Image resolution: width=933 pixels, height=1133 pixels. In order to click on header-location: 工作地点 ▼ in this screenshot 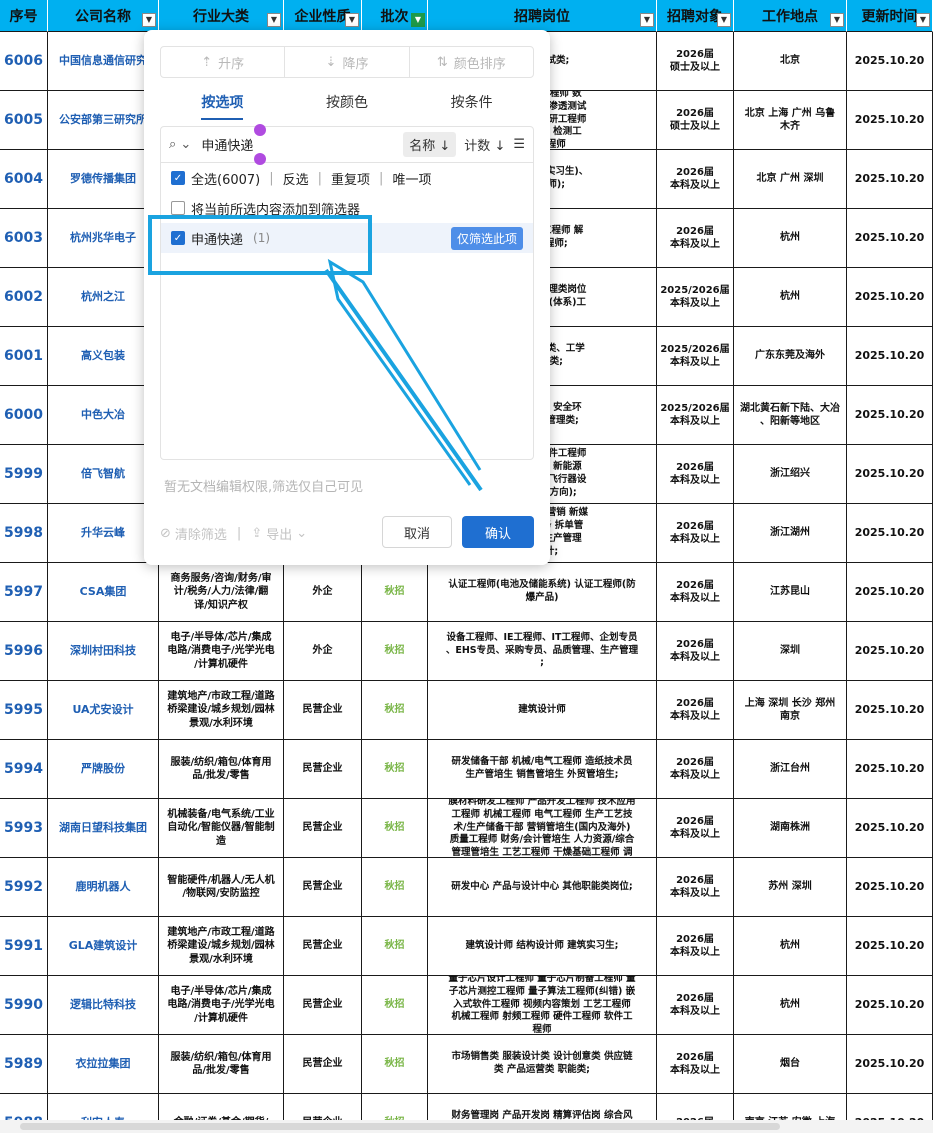, I will do `click(790, 16)`.